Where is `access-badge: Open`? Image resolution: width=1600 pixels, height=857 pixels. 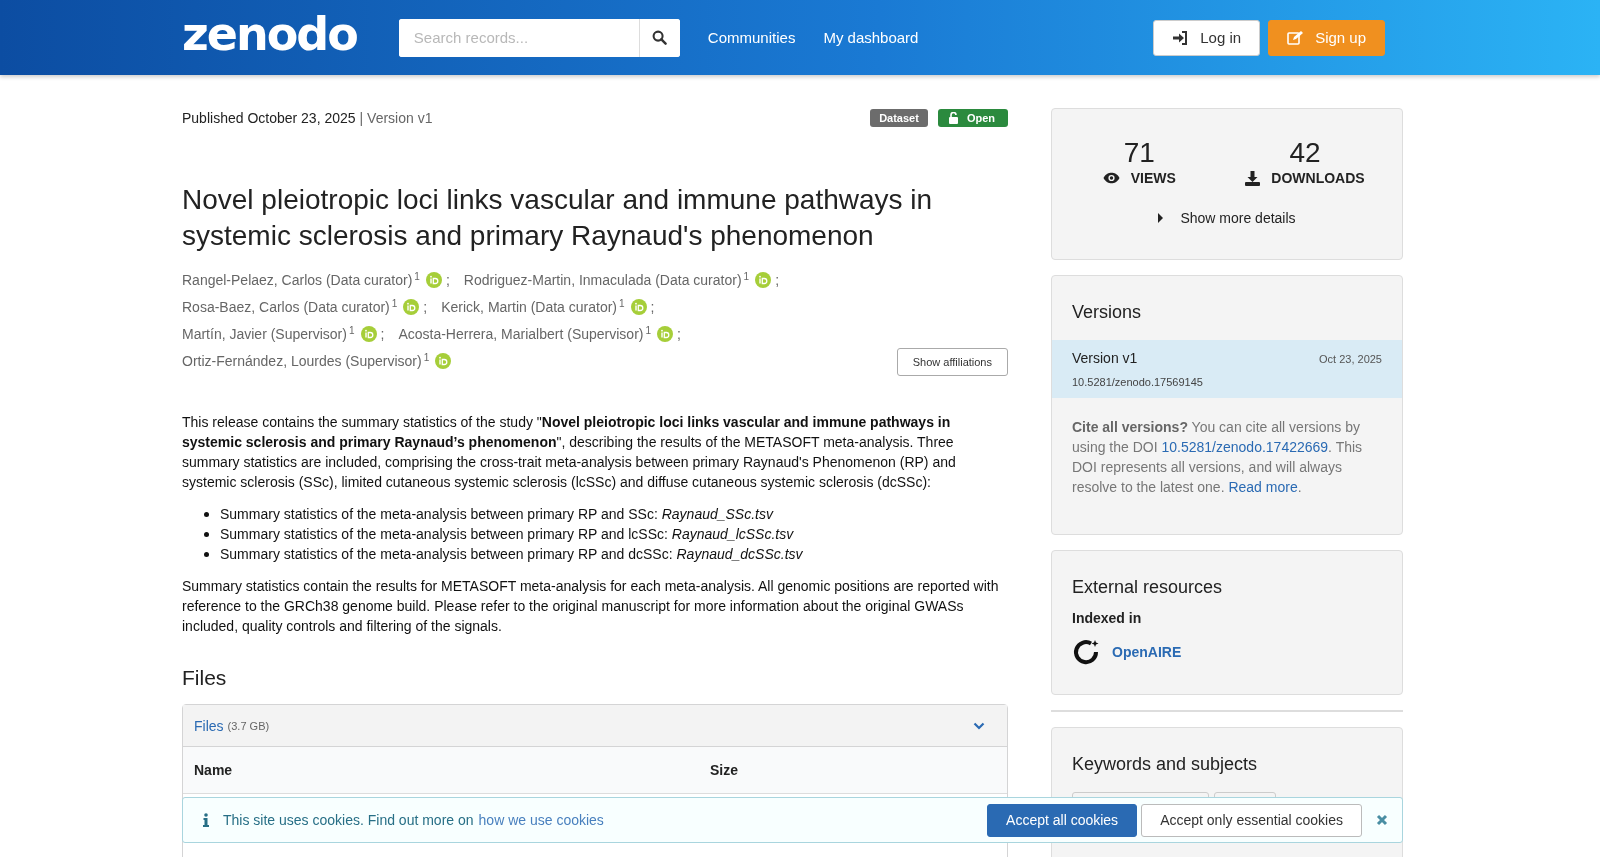 access-badge: Open is located at coordinates (972, 118).